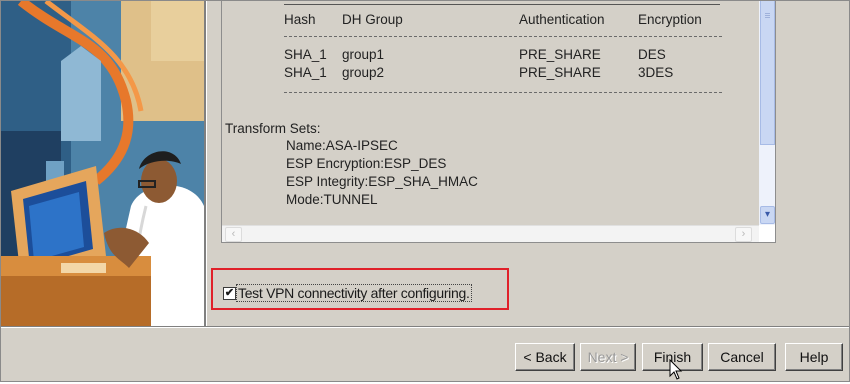 The image size is (850, 384). What do you see at coordinates (490, 233) in the screenshot?
I see `horizontal-scrollbar: ‹ ›` at bounding box center [490, 233].